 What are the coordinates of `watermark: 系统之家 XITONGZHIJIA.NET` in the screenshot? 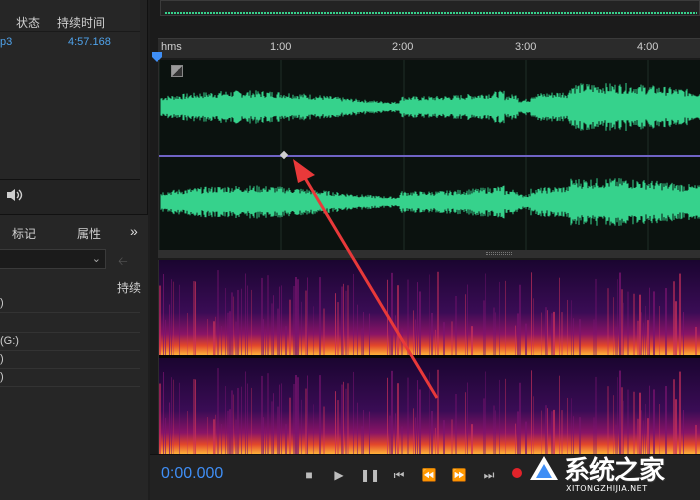 It's located at (610, 474).